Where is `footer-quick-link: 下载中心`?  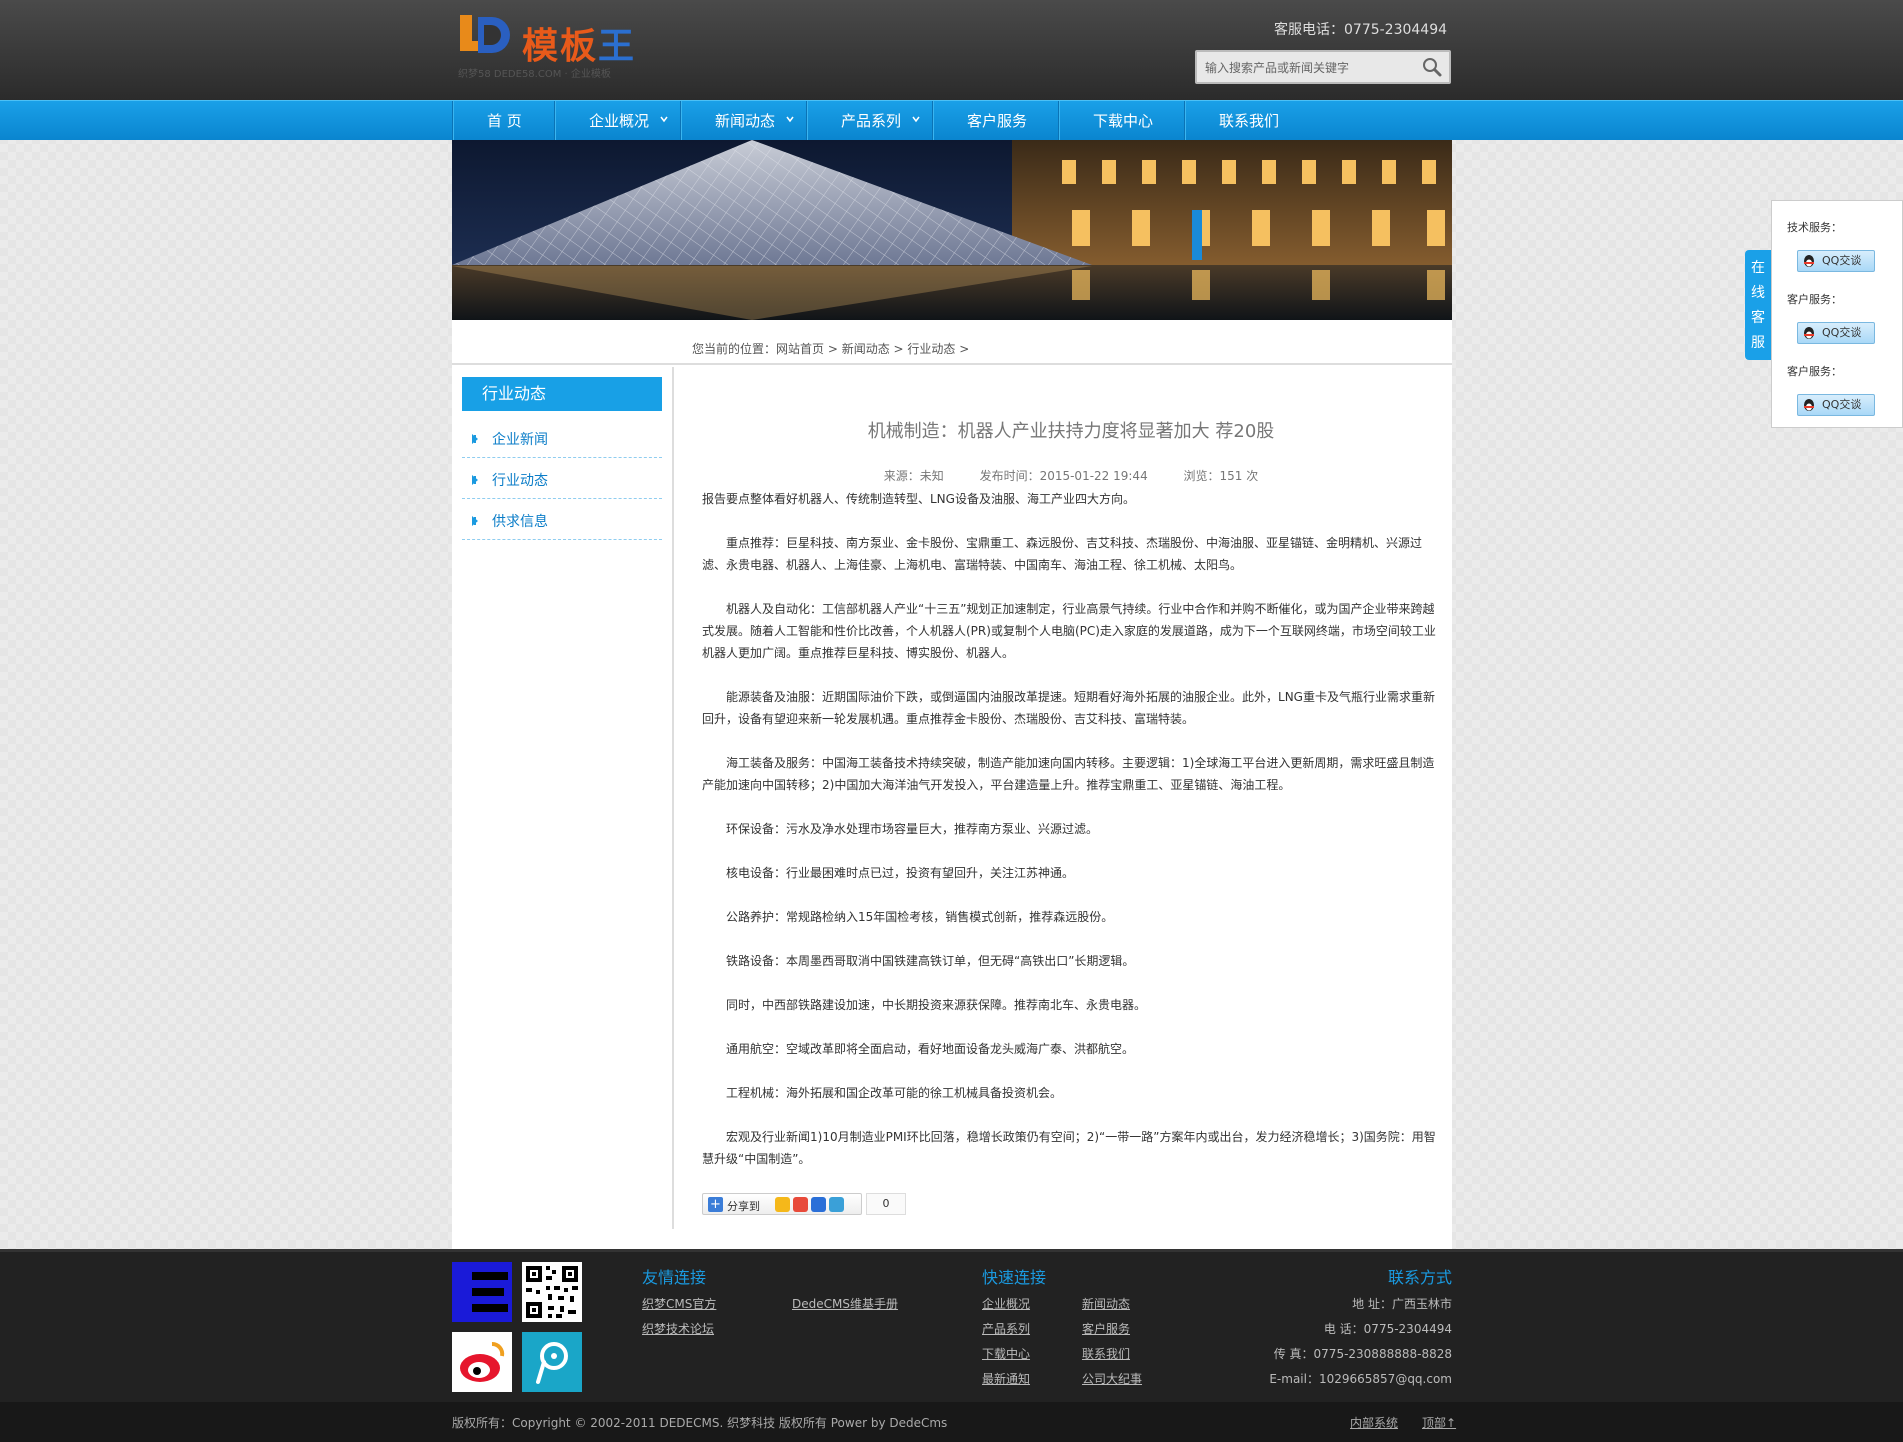
footer-quick-link: 下载中心 is located at coordinates (1006, 1353).